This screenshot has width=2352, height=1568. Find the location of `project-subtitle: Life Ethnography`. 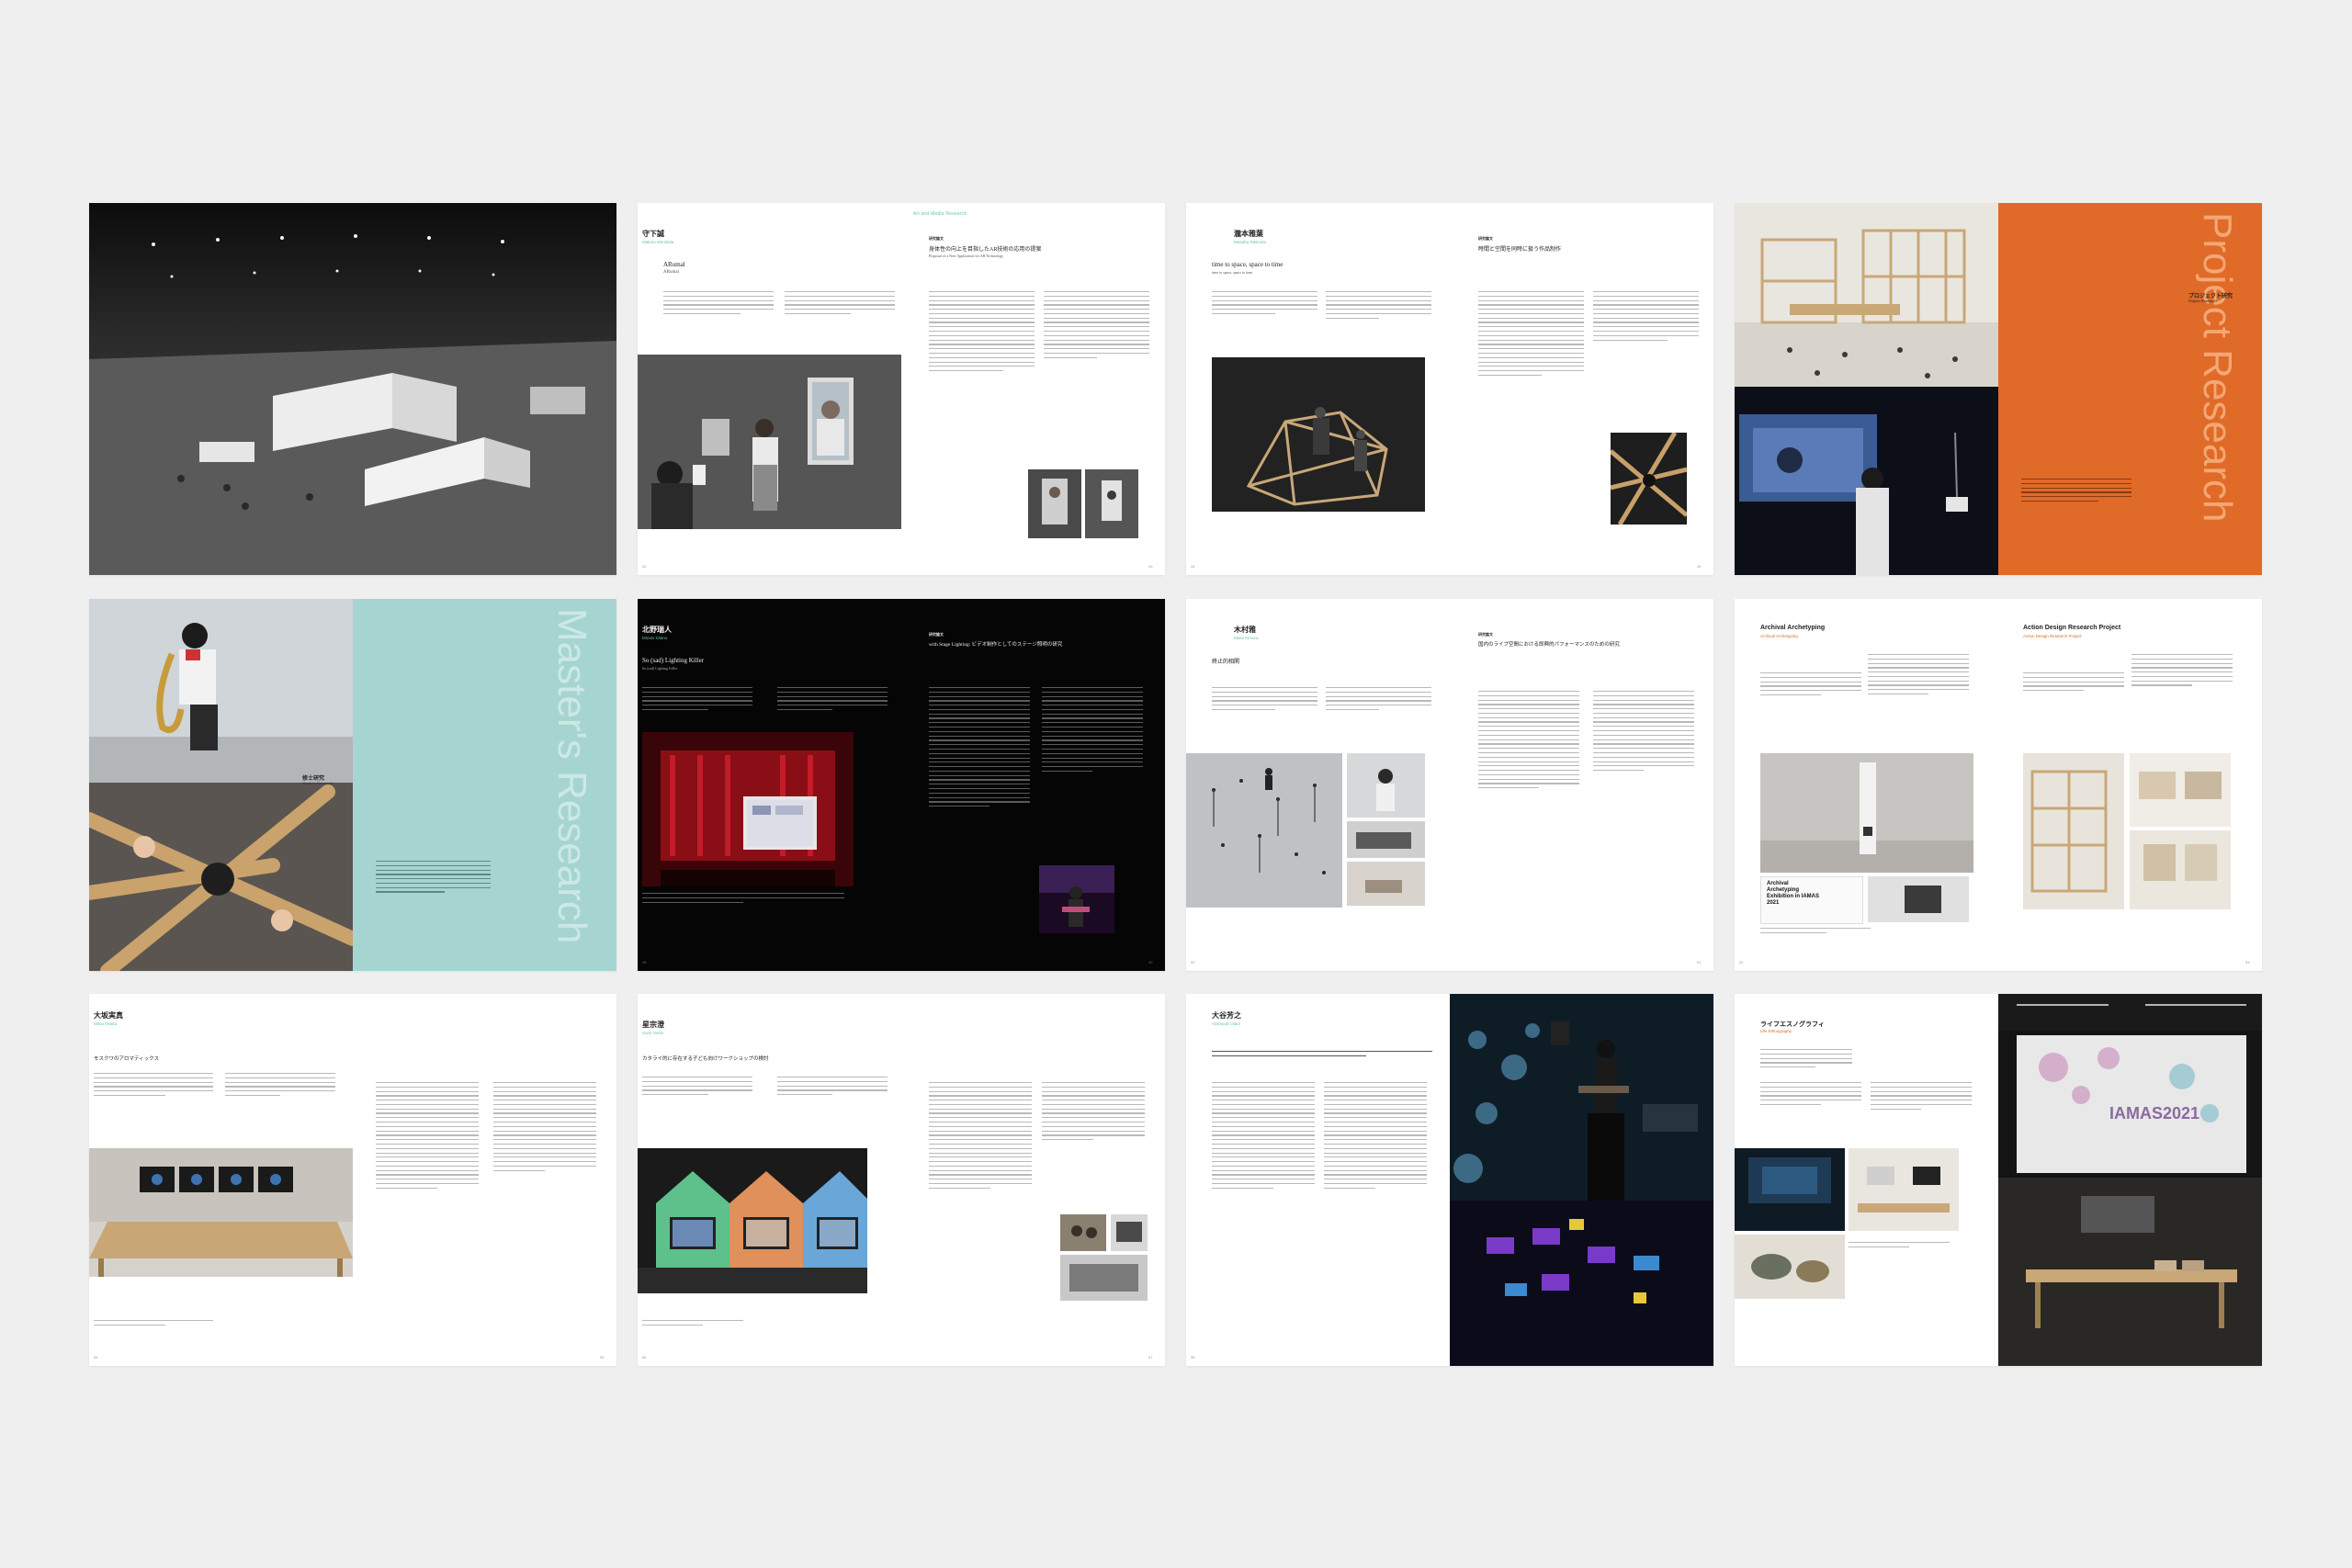

project-subtitle: Life Ethnography is located at coordinates (1776, 1031).